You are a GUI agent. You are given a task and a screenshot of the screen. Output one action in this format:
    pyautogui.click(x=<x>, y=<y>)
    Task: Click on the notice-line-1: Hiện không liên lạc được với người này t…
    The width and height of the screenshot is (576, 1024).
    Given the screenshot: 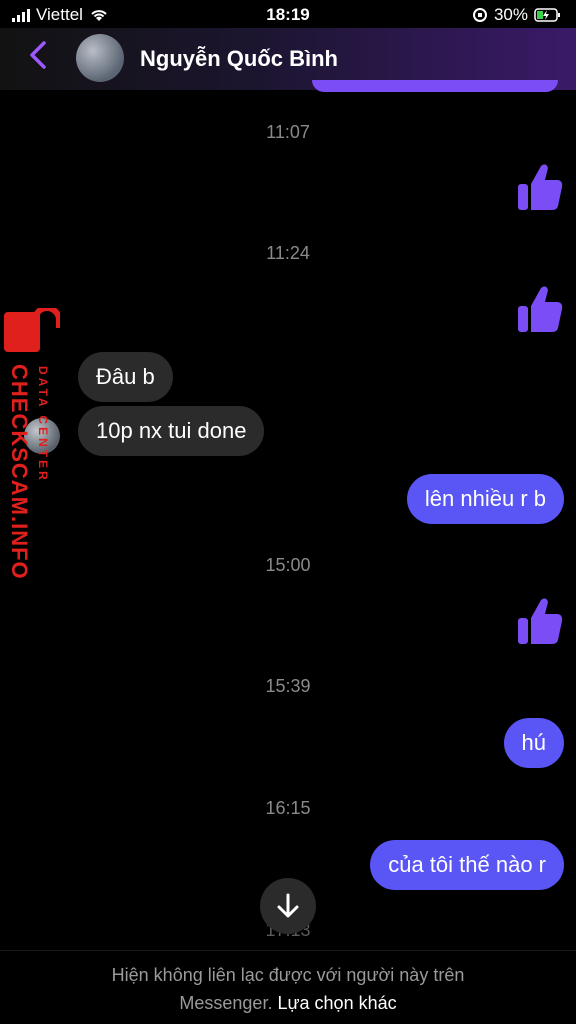 What is the action you would take?
    pyautogui.click(x=288, y=975)
    